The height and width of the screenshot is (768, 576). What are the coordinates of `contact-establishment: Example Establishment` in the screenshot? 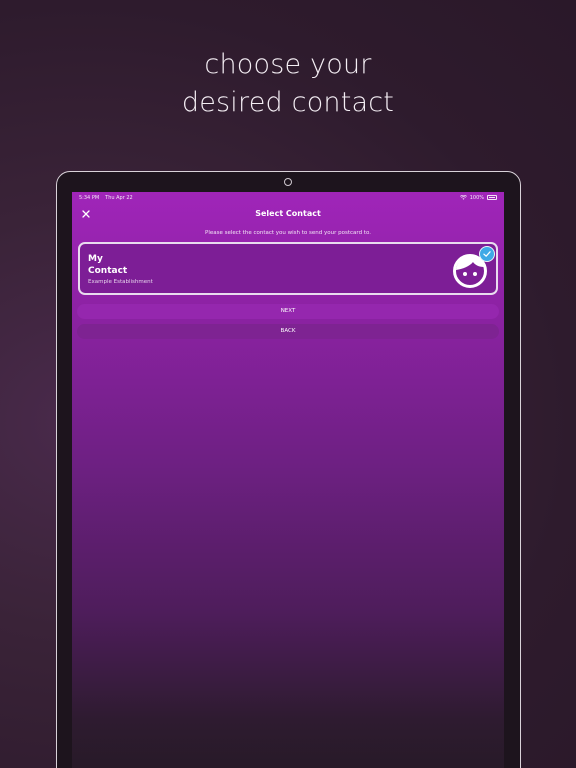 It's located at (120, 282).